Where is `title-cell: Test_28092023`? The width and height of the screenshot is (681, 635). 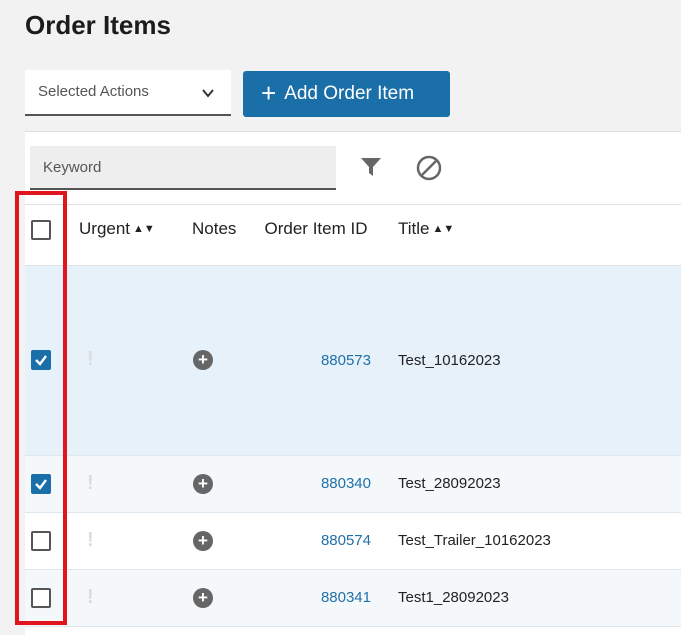
title-cell: Test_28092023 is located at coordinates (449, 483).